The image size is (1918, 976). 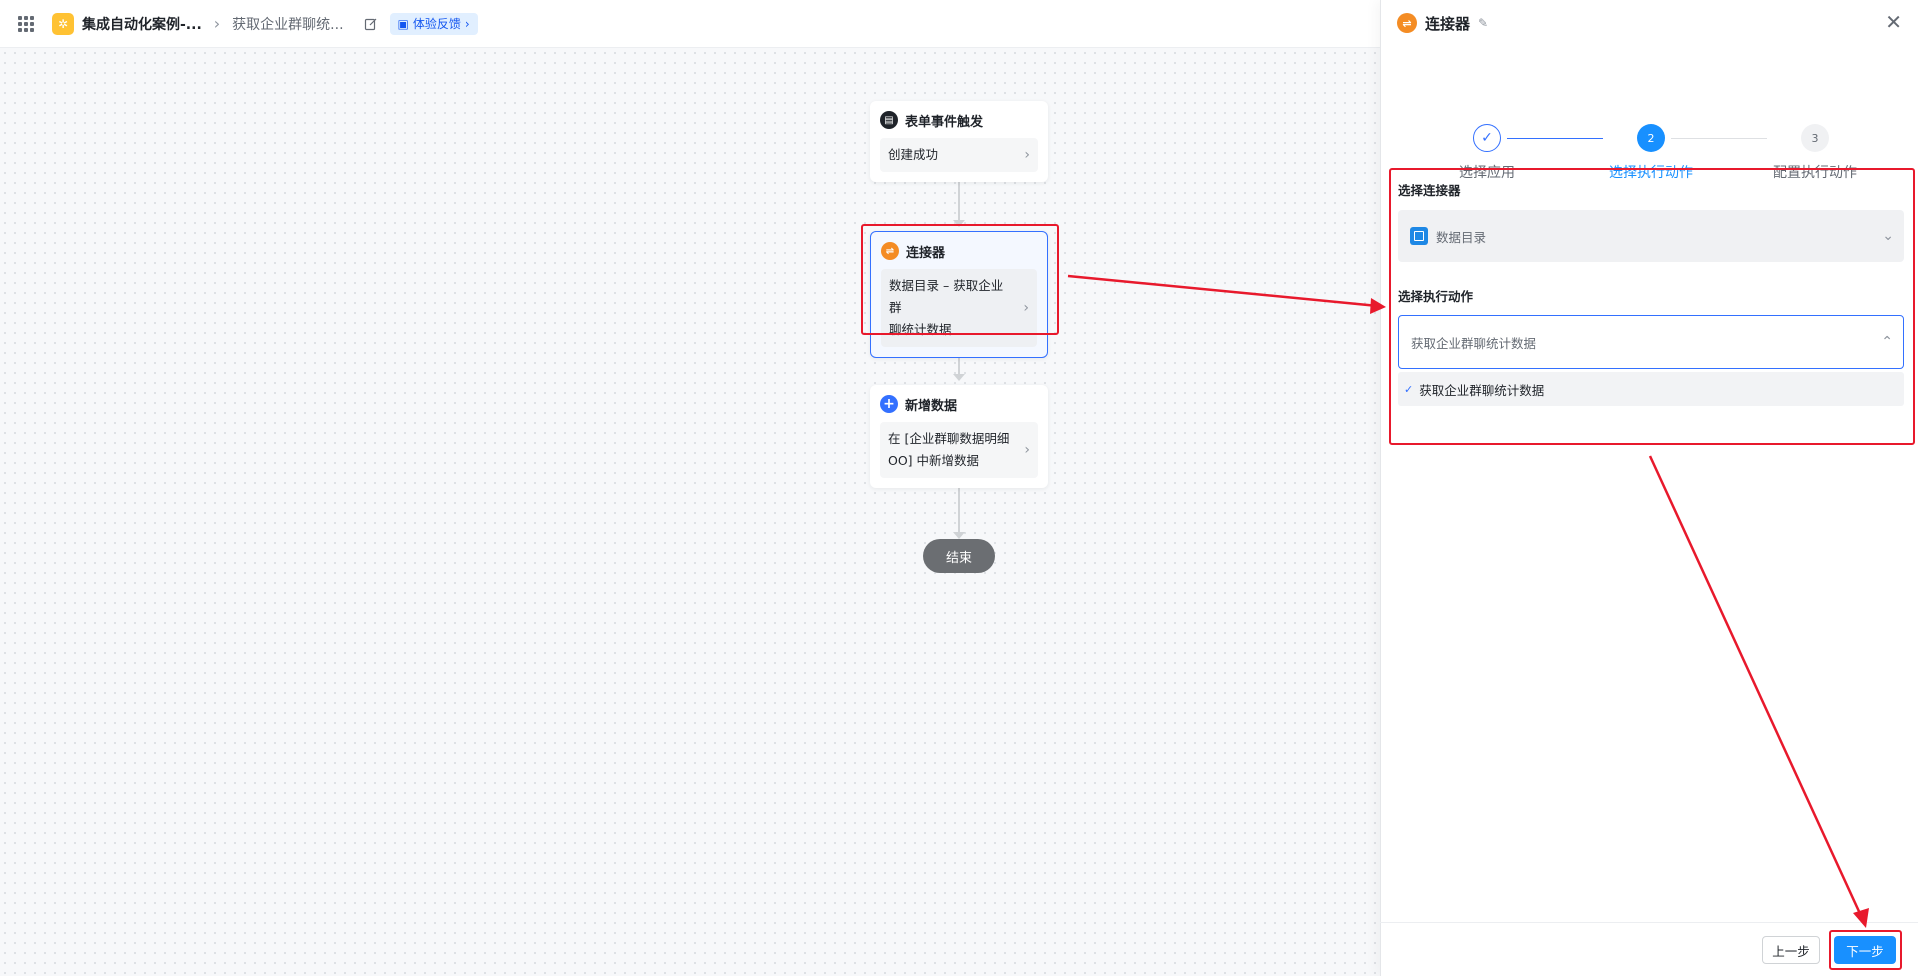 What do you see at coordinates (959, 450) in the screenshot?
I see `add-data-body: 在 [企业群聊数据明细 OO] 中新增数据 ›` at bounding box center [959, 450].